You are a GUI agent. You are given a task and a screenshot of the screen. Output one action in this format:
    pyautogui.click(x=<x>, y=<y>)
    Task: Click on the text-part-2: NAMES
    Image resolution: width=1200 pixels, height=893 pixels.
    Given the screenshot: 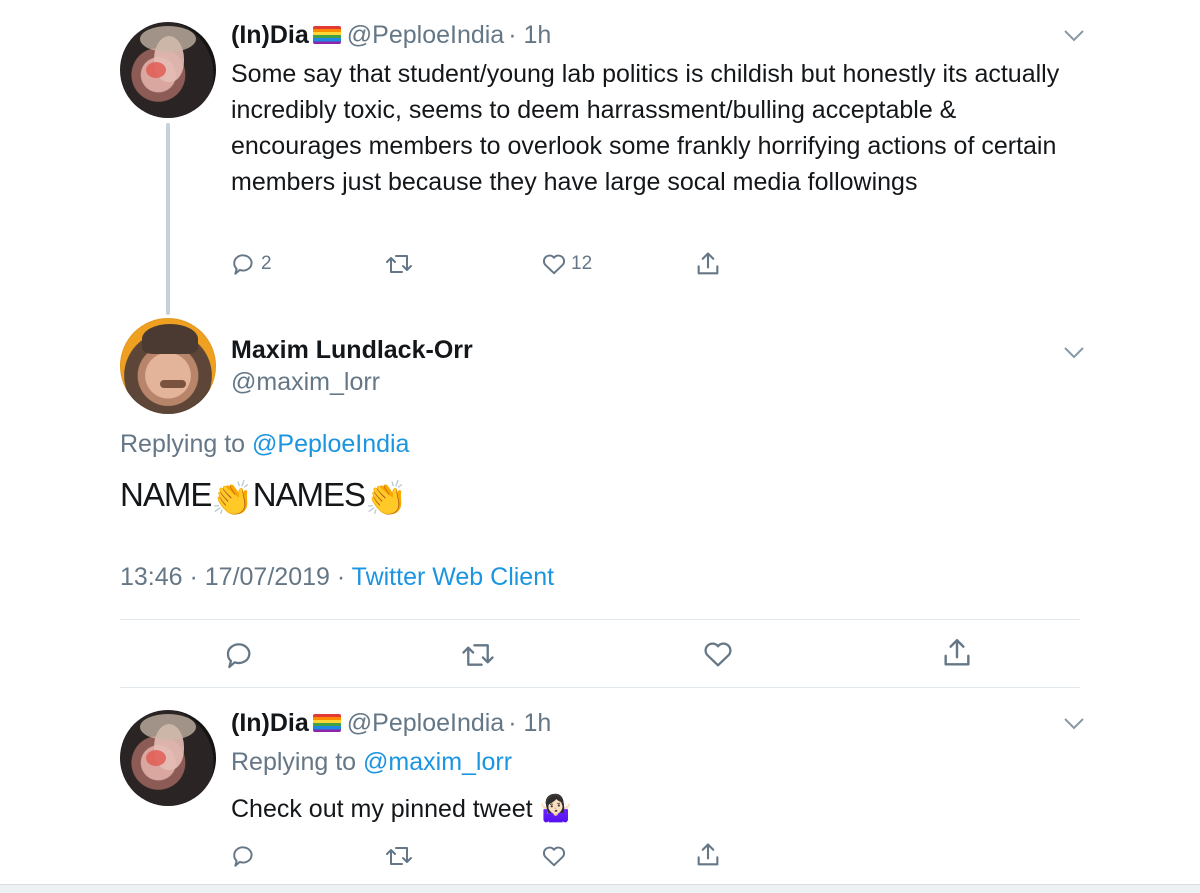 What is the action you would take?
    pyautogui.click(x=309, y=494)
    